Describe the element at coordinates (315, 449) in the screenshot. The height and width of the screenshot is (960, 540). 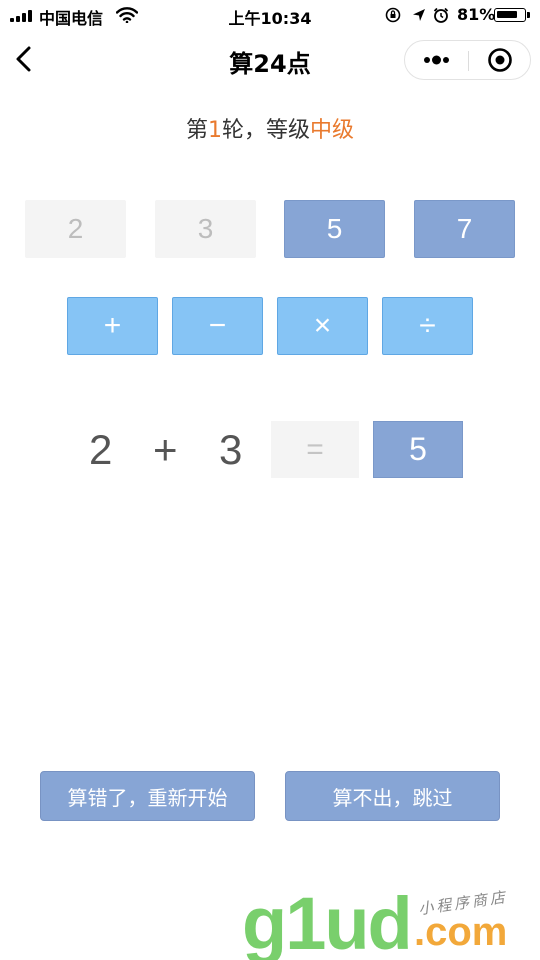
I see `equals-button: =` at that location.